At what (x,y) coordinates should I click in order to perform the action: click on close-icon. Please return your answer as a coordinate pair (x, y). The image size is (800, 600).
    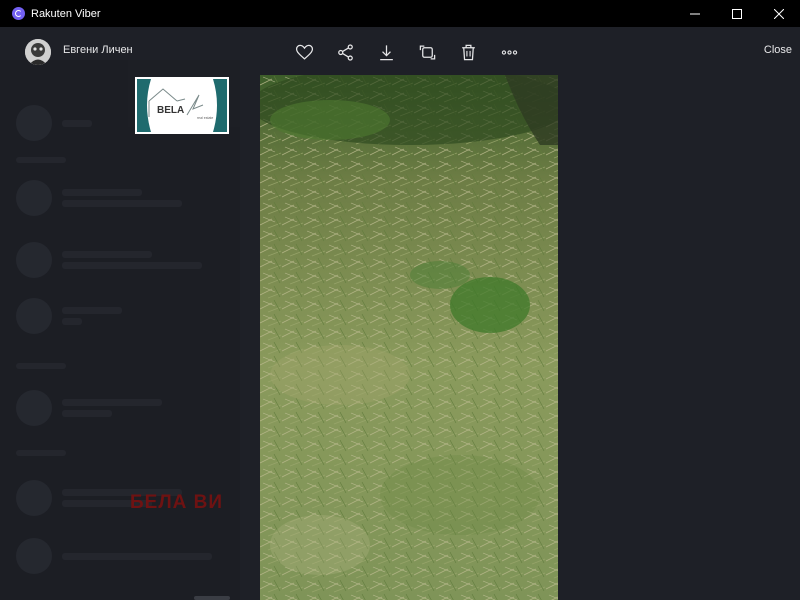
    Looking at the image, I should click on (779, 13).